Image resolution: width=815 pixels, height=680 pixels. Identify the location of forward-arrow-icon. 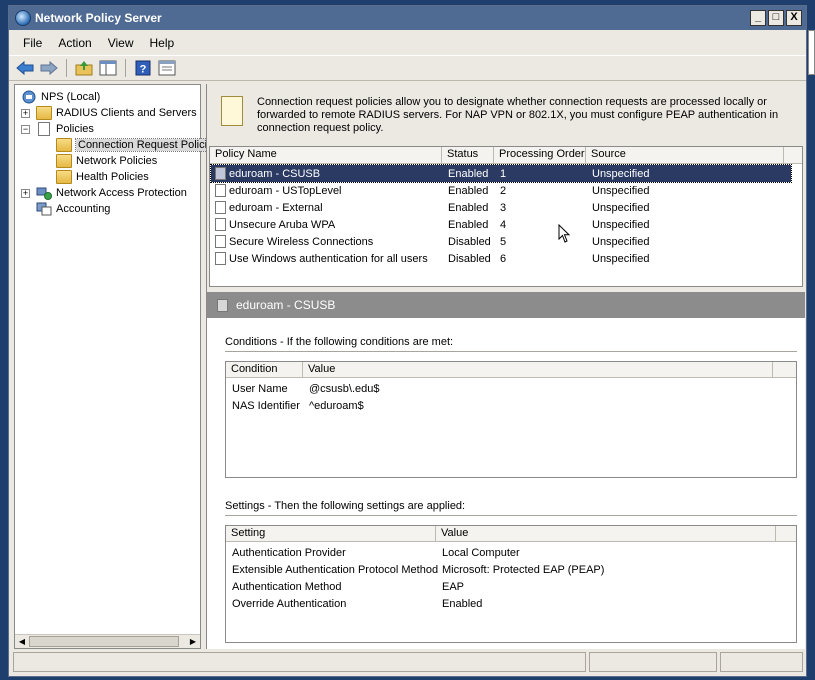
(49, 68).